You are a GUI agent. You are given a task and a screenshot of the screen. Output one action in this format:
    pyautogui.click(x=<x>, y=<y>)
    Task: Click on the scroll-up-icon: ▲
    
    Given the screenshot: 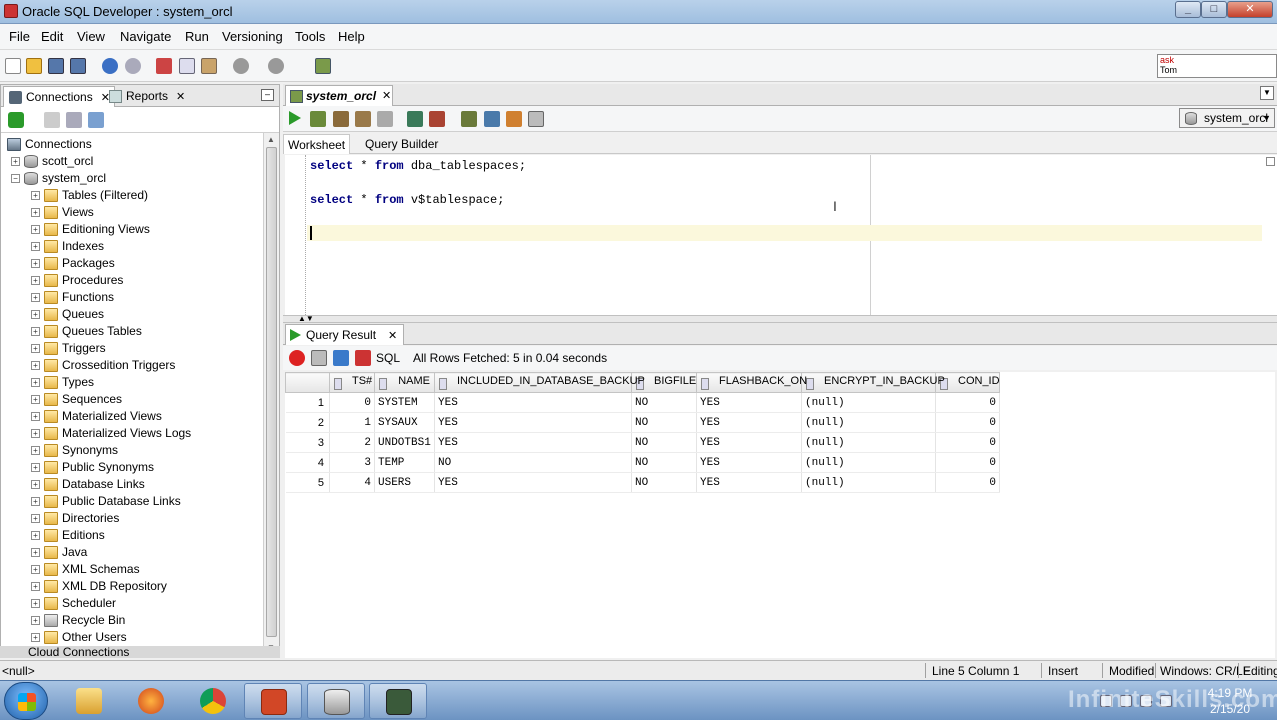 What is the action you would take?
    pyautogui.click(x=271, y=139)
    